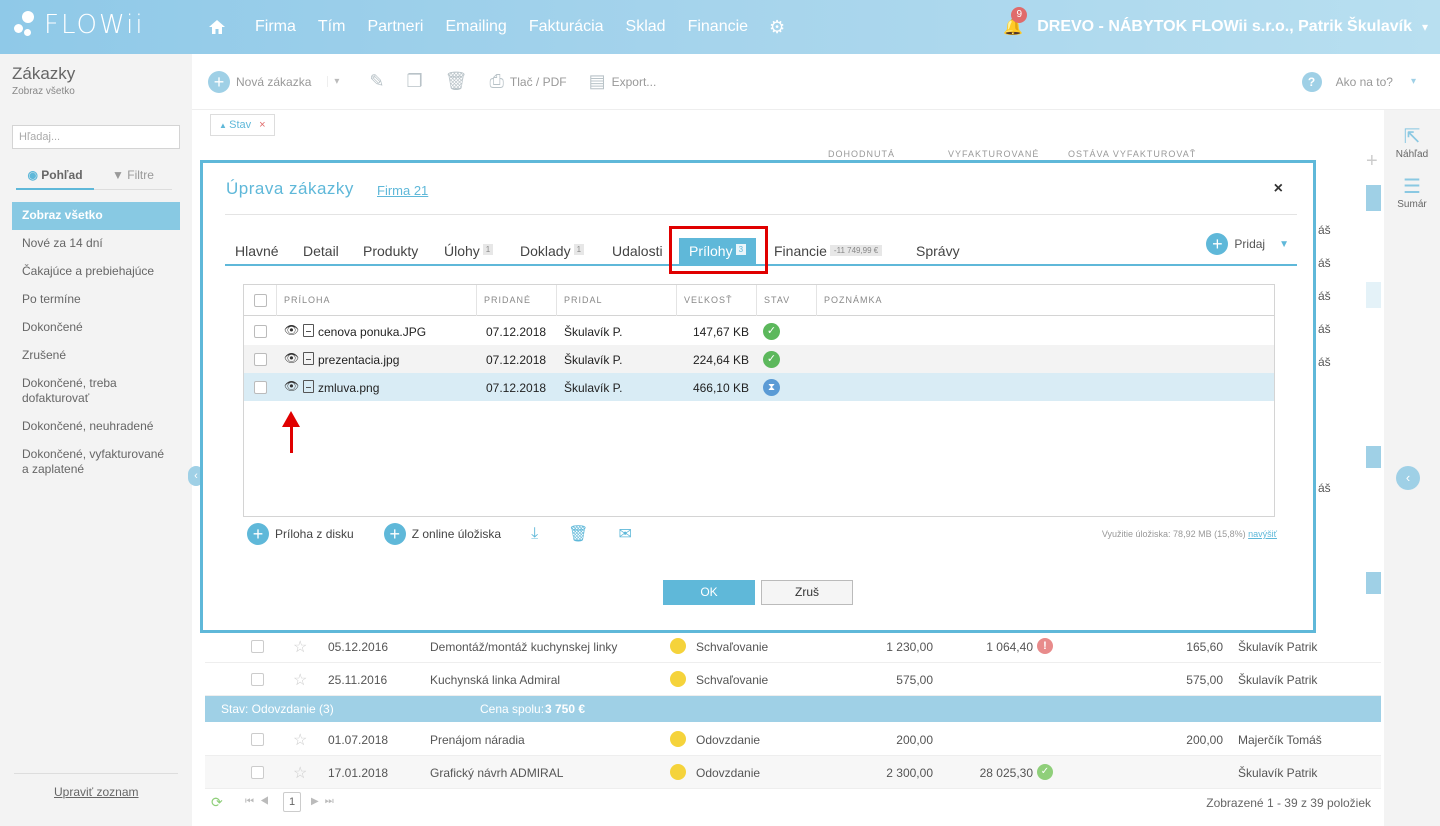  I want to click on chevron-down-icon: ▼, so click(1284, 244).